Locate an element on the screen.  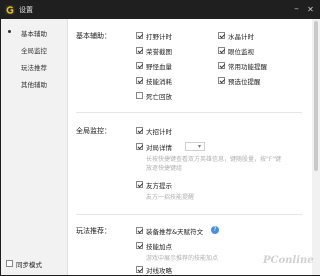
option-label: 荣誉截图 is located at coordinates (159, 52).